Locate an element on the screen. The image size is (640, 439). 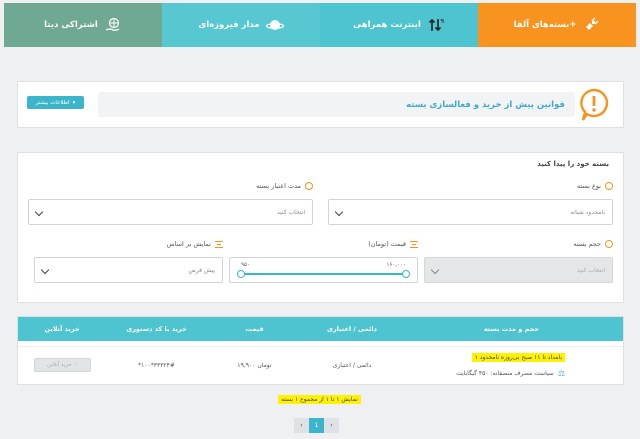
volume-placeholder: انتخاب کنید is located at coordinates (590, 270).